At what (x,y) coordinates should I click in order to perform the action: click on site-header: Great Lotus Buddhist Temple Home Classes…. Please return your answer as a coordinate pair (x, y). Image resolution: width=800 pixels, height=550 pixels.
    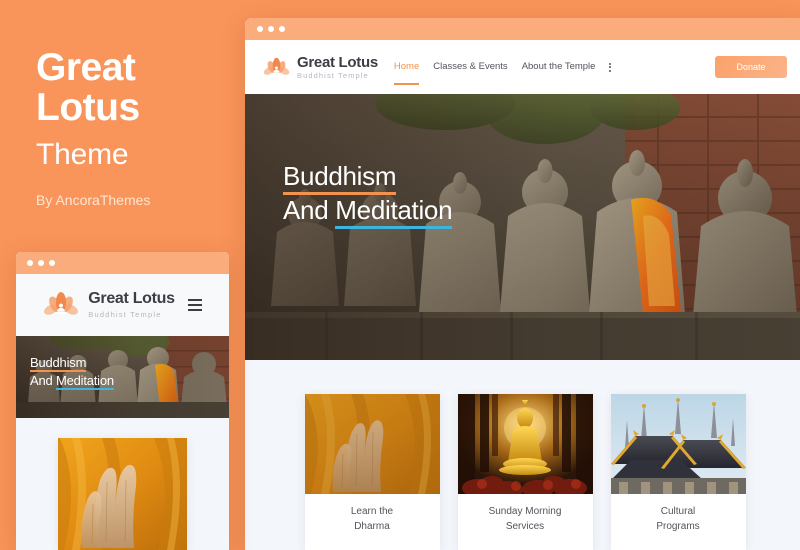
    Looking at the image, I should click on (522, 67).